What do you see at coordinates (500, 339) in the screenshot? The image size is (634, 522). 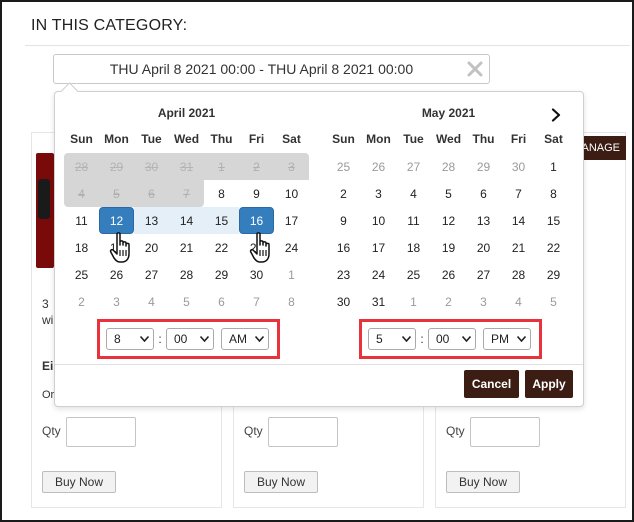 I see `end-ampm-value: PM` at bounding box center [500, 339].